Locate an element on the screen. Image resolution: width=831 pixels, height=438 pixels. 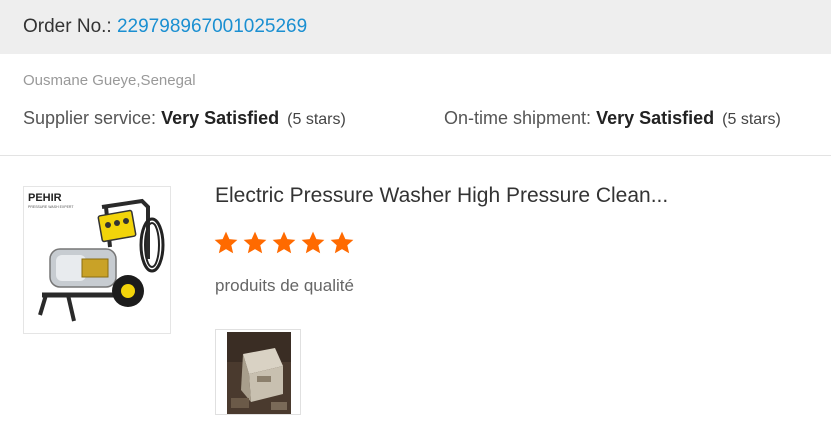
divider is located at coordinates (415, 155).